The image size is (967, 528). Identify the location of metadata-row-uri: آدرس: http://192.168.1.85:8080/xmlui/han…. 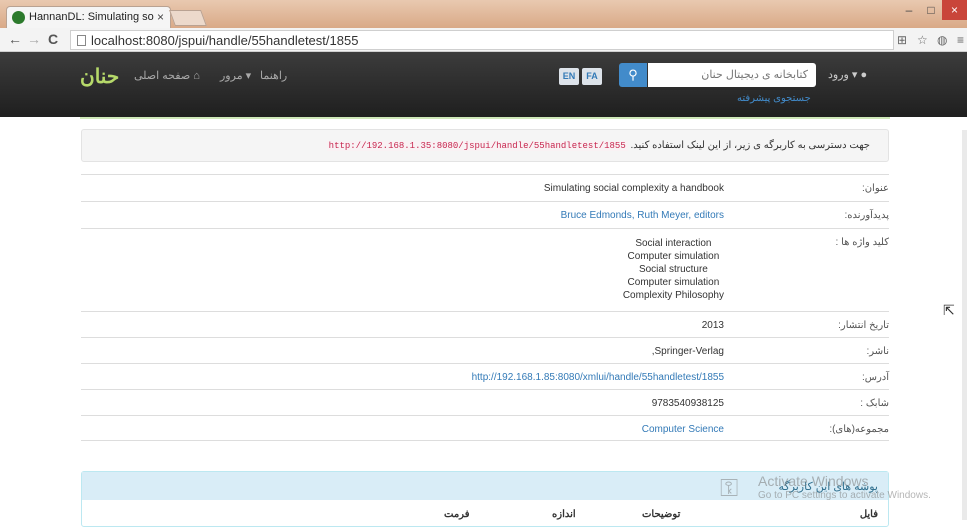
(485, 376).